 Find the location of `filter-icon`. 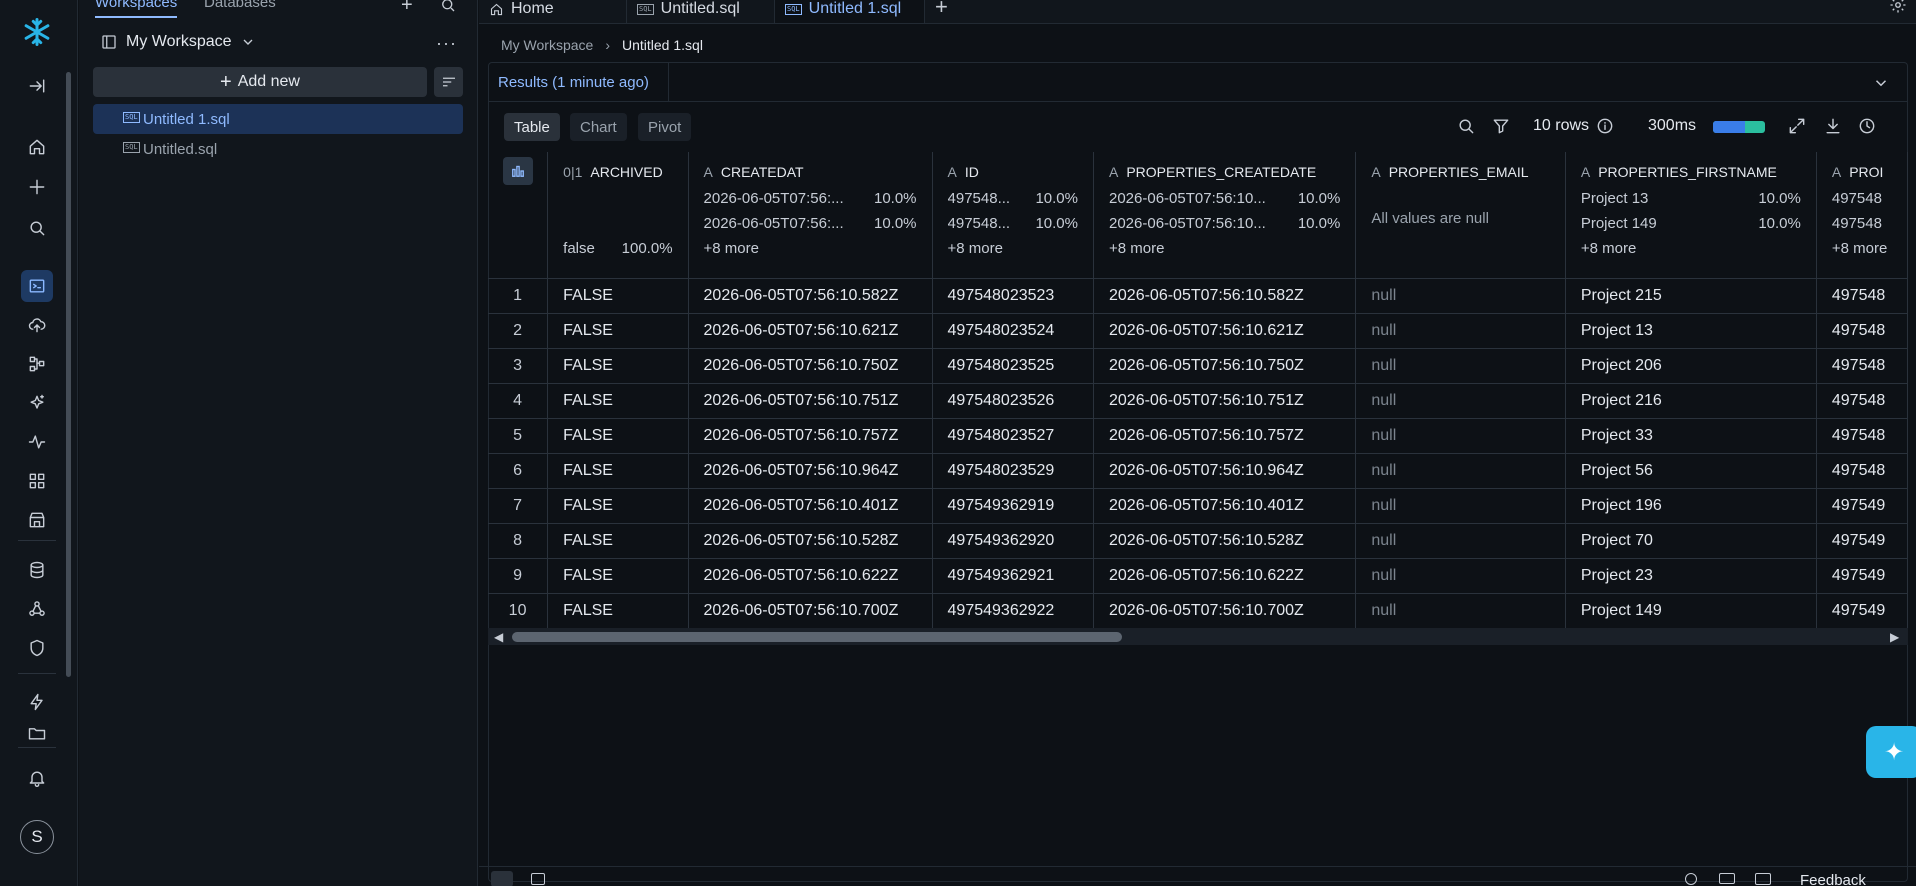

filter-icon is located at coordinates (1501, 128).